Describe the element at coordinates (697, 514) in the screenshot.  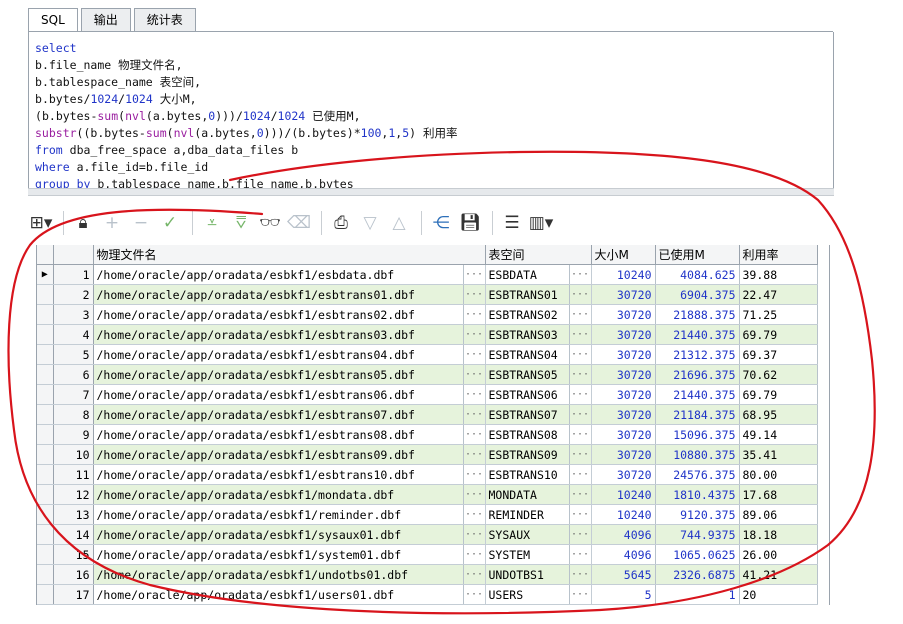
I see `cell-used: 9120.375` at that location.